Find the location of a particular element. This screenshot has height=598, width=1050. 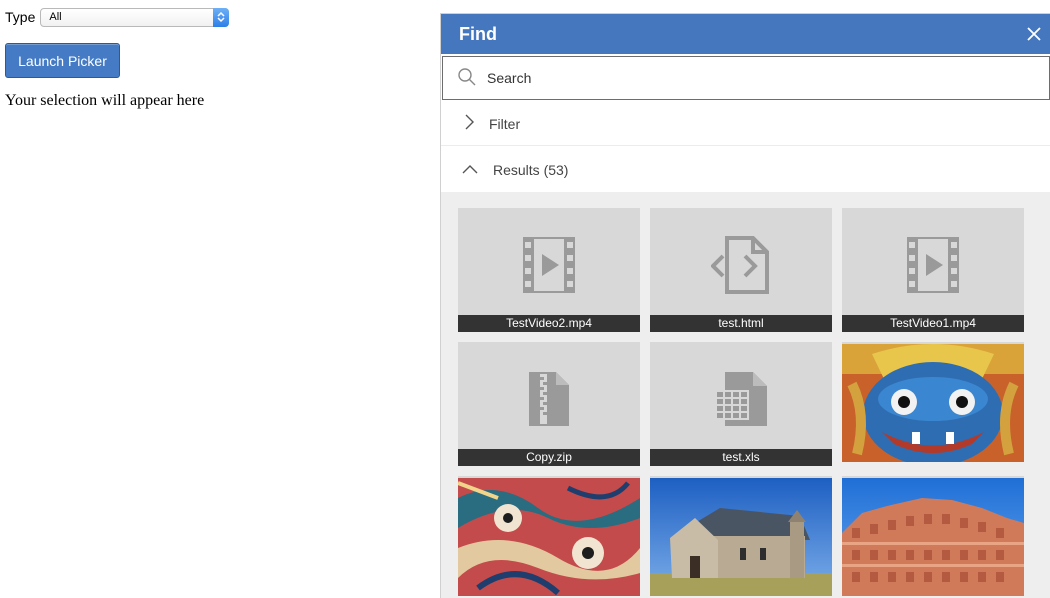

spreadsheet-file-icon is located at coordinates (741, 401).